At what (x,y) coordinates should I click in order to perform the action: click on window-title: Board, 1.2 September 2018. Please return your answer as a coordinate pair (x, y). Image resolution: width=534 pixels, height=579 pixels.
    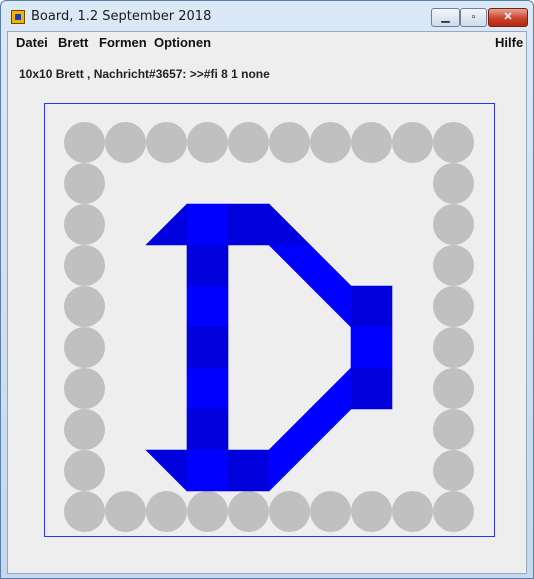
    Looking at the image, I should click on (121, 16).